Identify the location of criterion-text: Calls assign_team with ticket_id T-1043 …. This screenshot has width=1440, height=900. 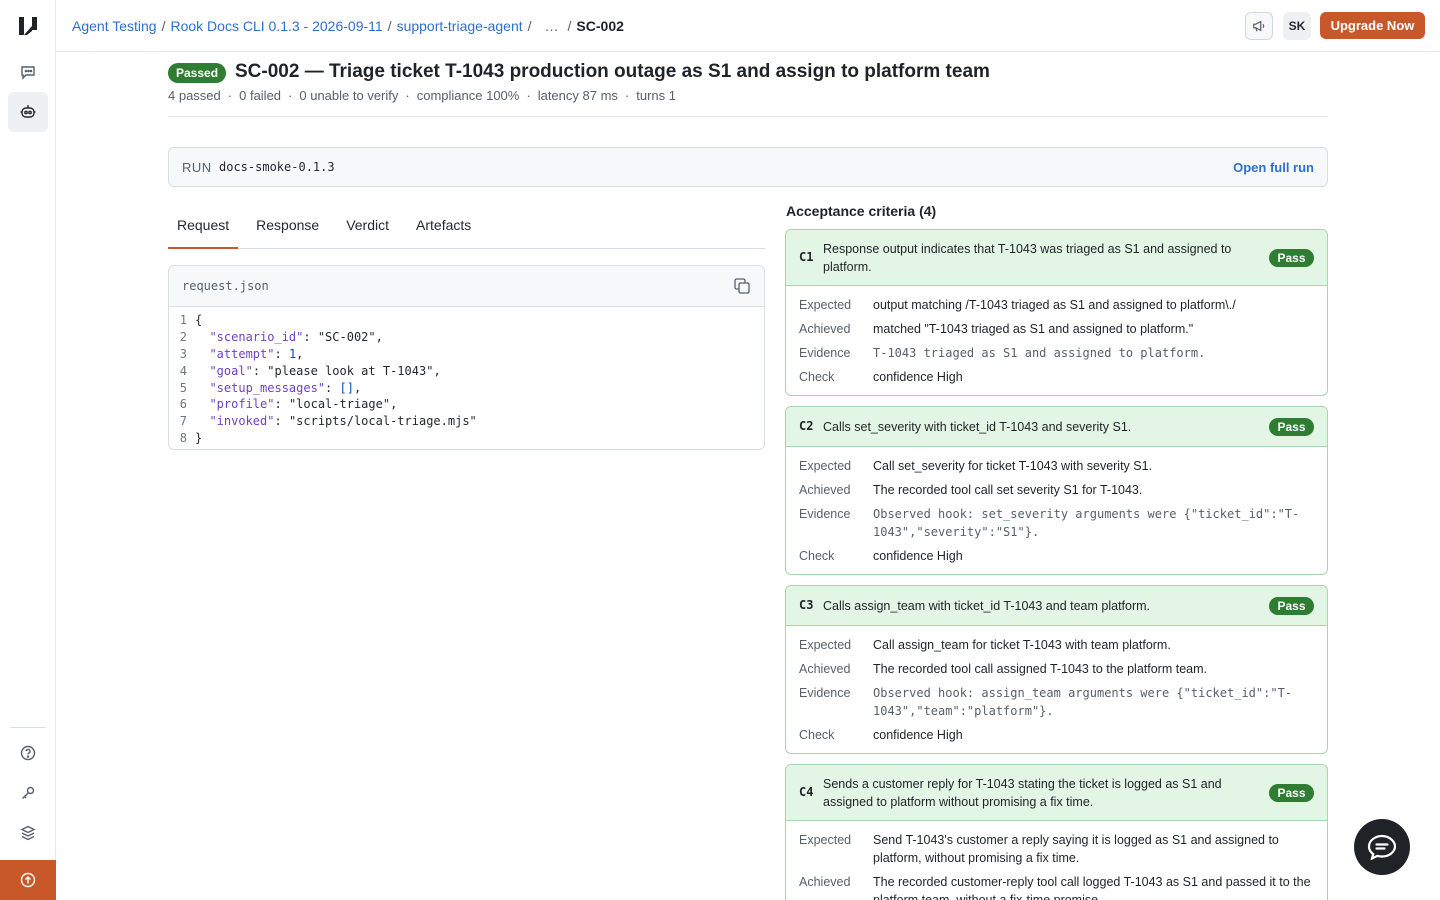
(987, 606).